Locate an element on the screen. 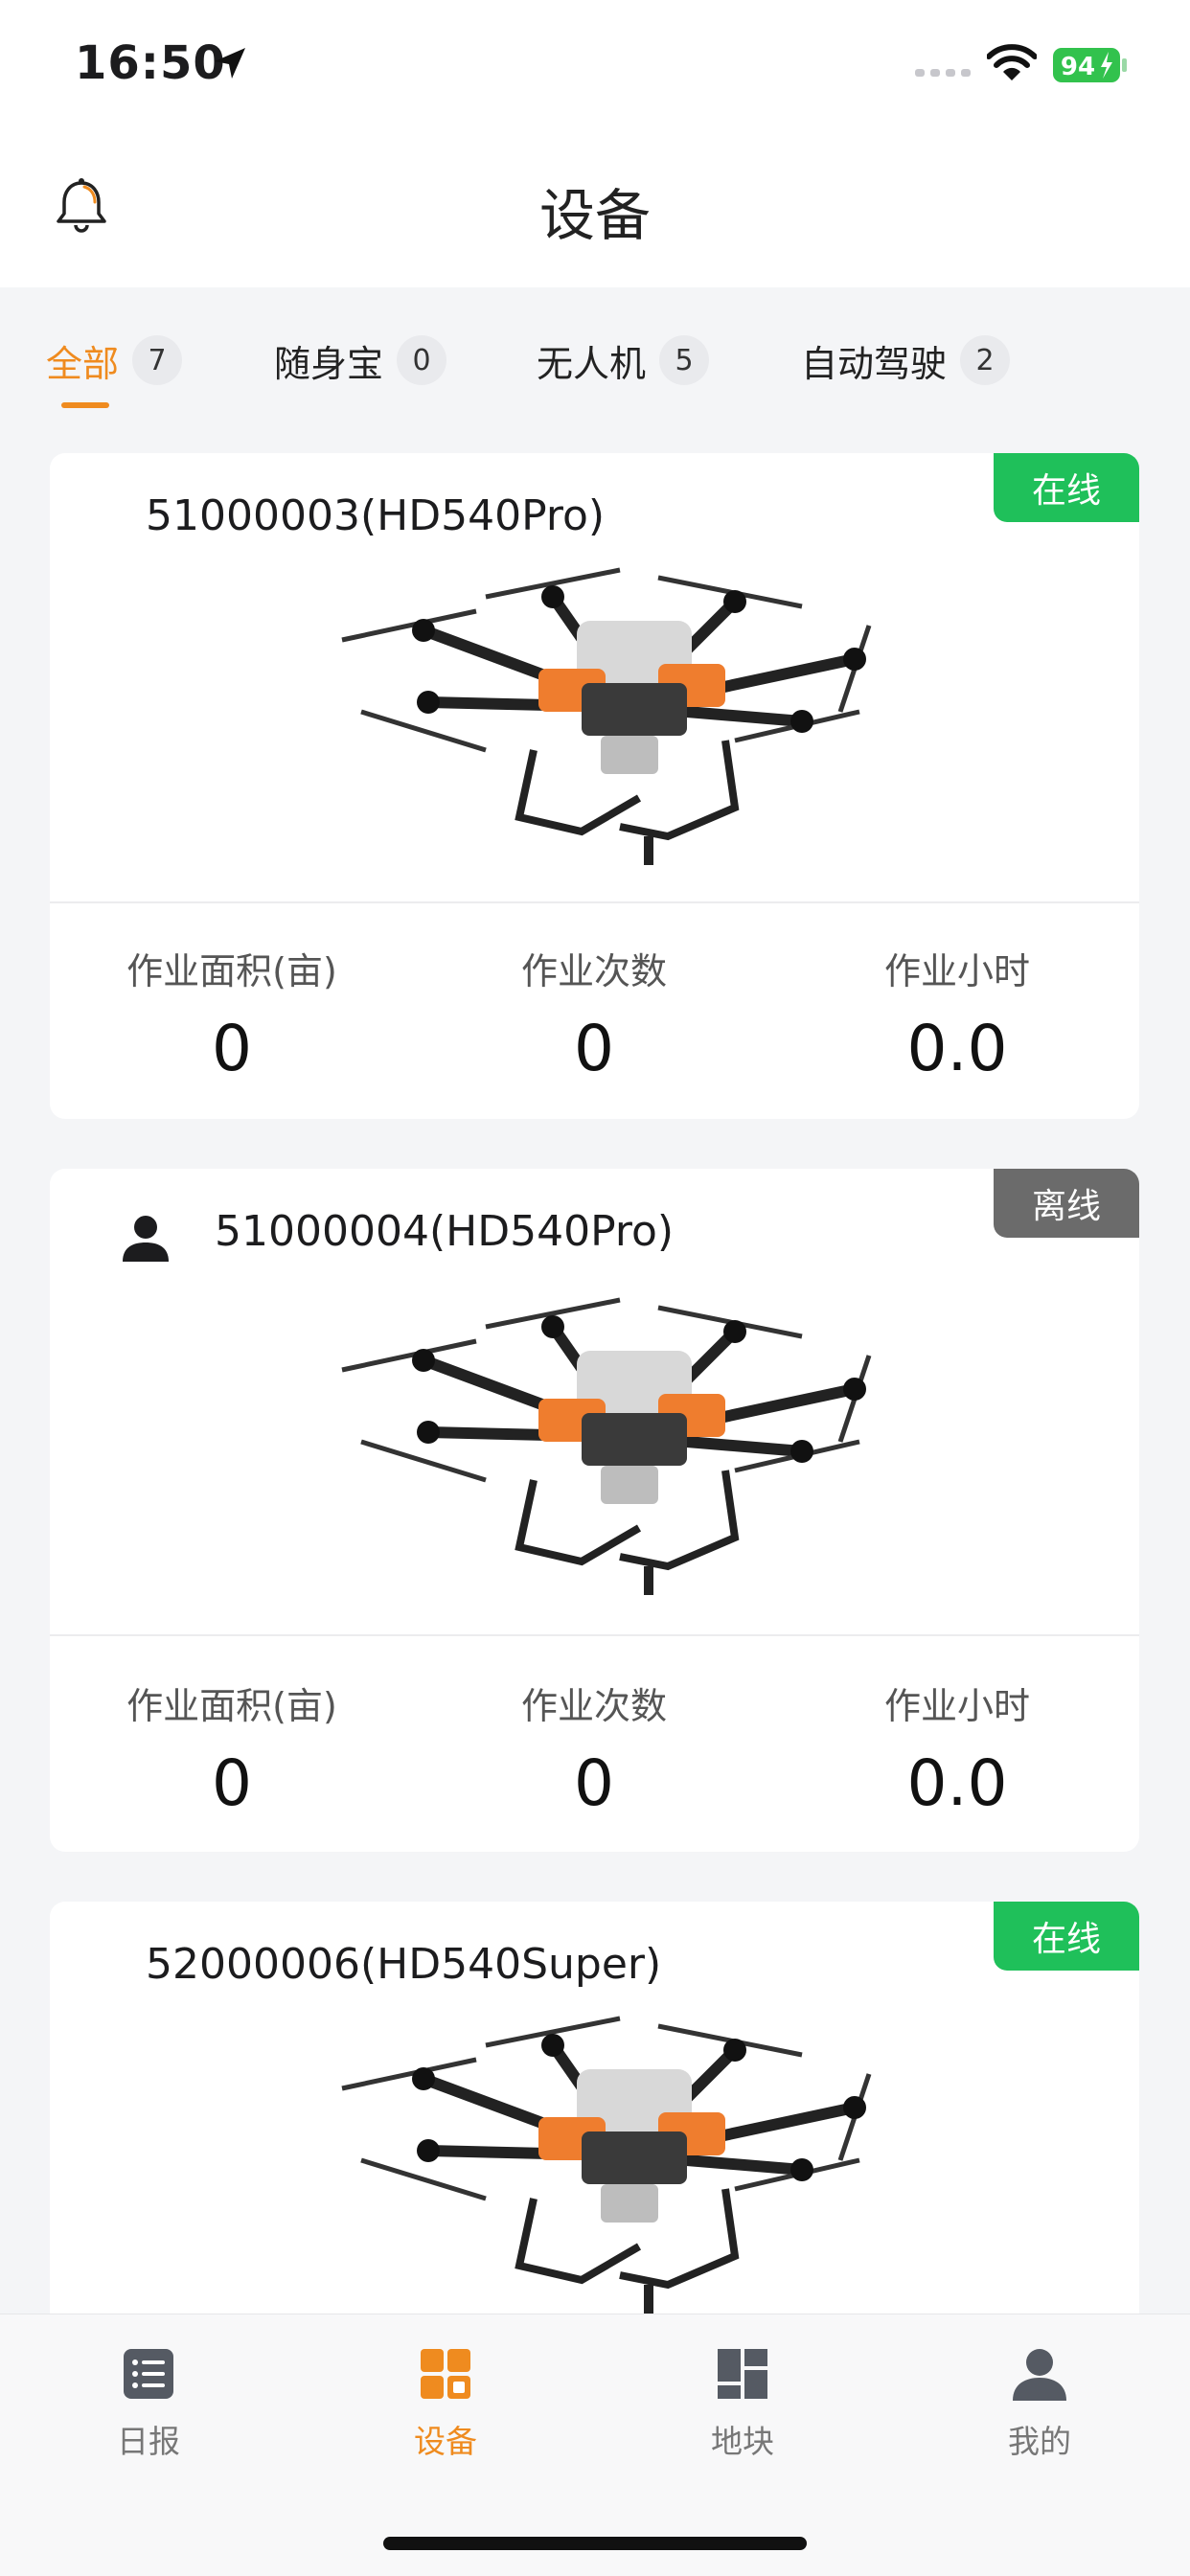 This screenshot has width=1190, height=2576. nav-device: 设备 is located at coordinates (445, 2402).